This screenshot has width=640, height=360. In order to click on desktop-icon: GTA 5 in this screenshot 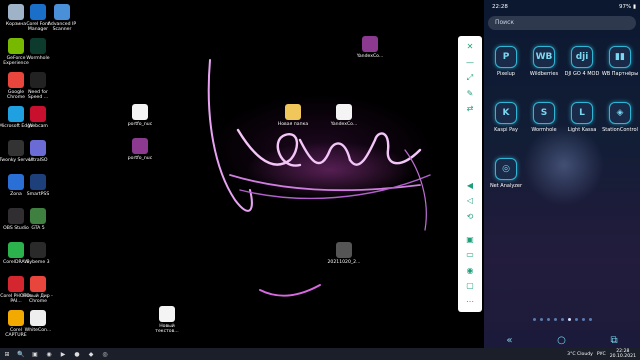, I will do `click(38, 219)`.